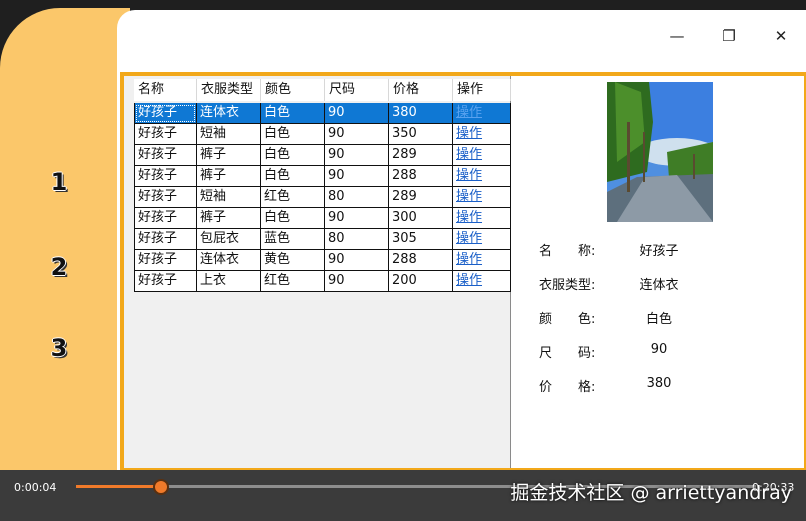  What do you see at coordinates (59, 348) in the screenshot?
I see `side-number-3: 3` at bounding box center [59, 348].